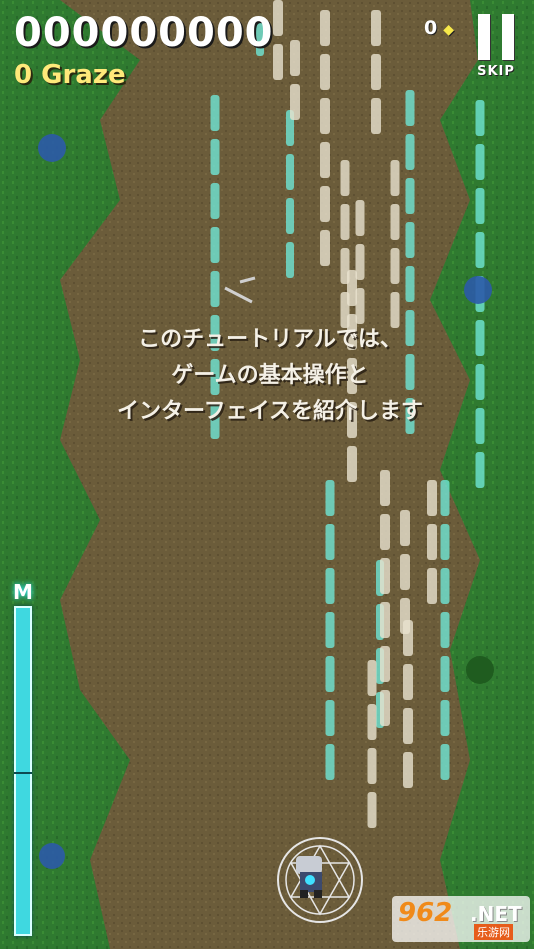 This screenshot has width=534, height=949. I want to click on tutorial-message: このチュートリアルでは、 ゲームの基本操作と インターフェイスを紹介します, so click(270, 376).